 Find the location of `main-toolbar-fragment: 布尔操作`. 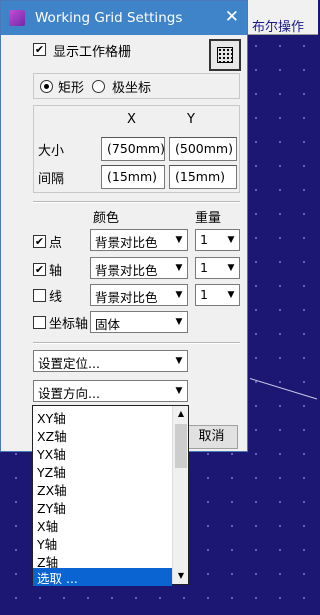

main-toolbar-fragment: 布尔操作 is located at coordinates (282, 17).